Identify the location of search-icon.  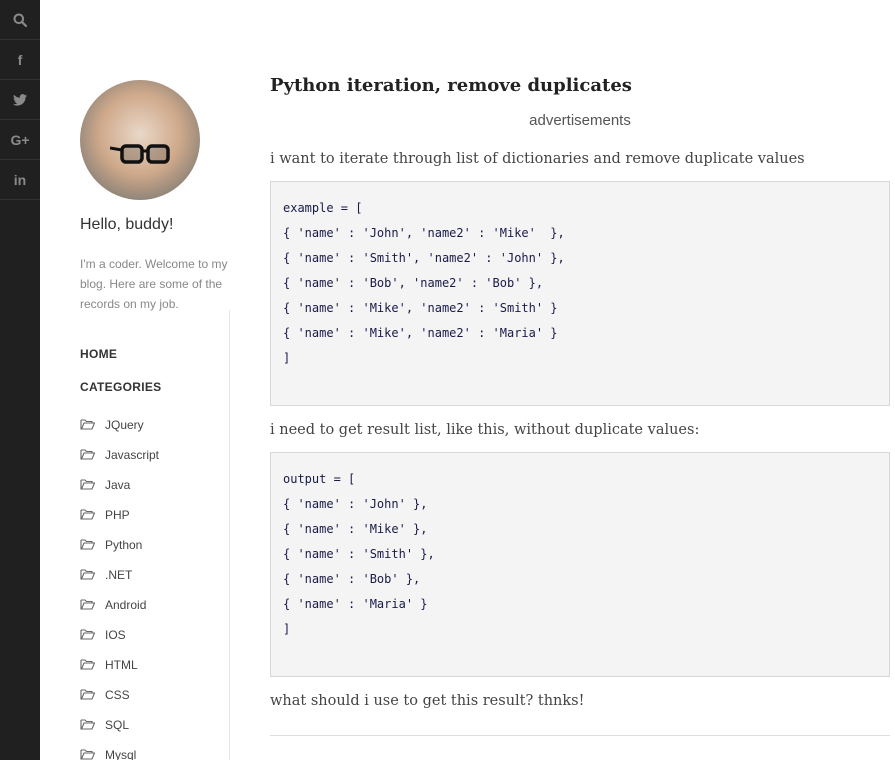
(20, 20).